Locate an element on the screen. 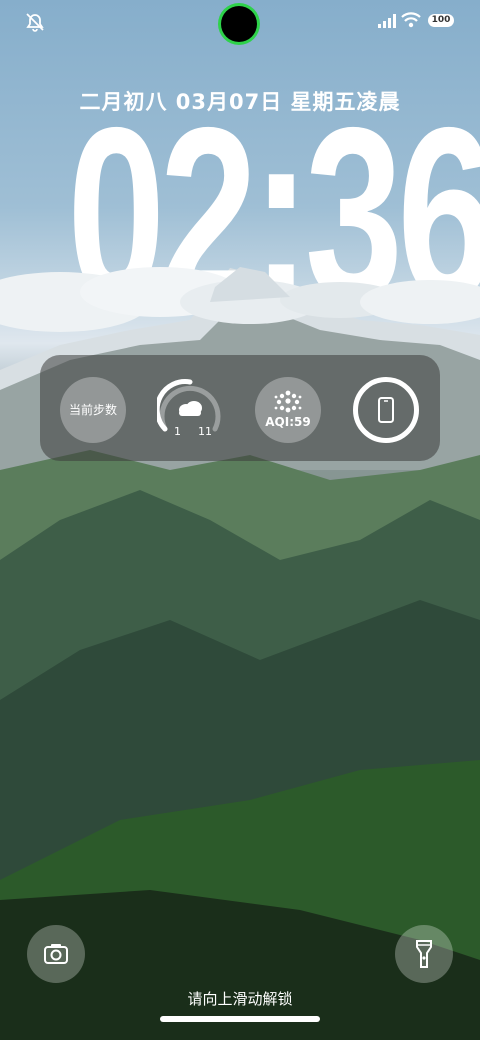  phone-widget is located at coordinates (386, 410).